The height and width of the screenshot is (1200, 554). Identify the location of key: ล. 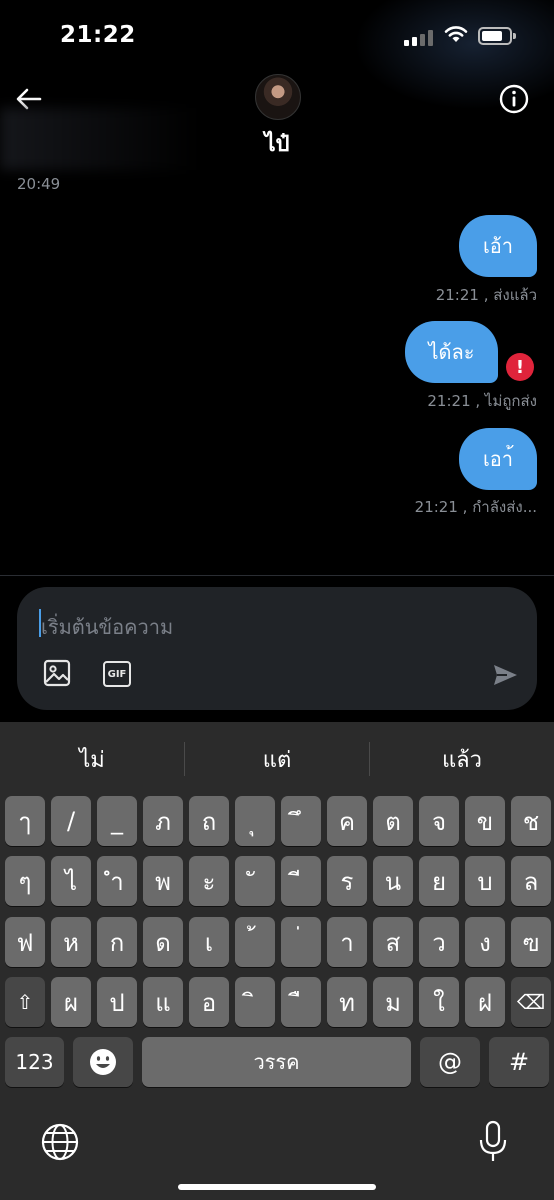
(531, 881).